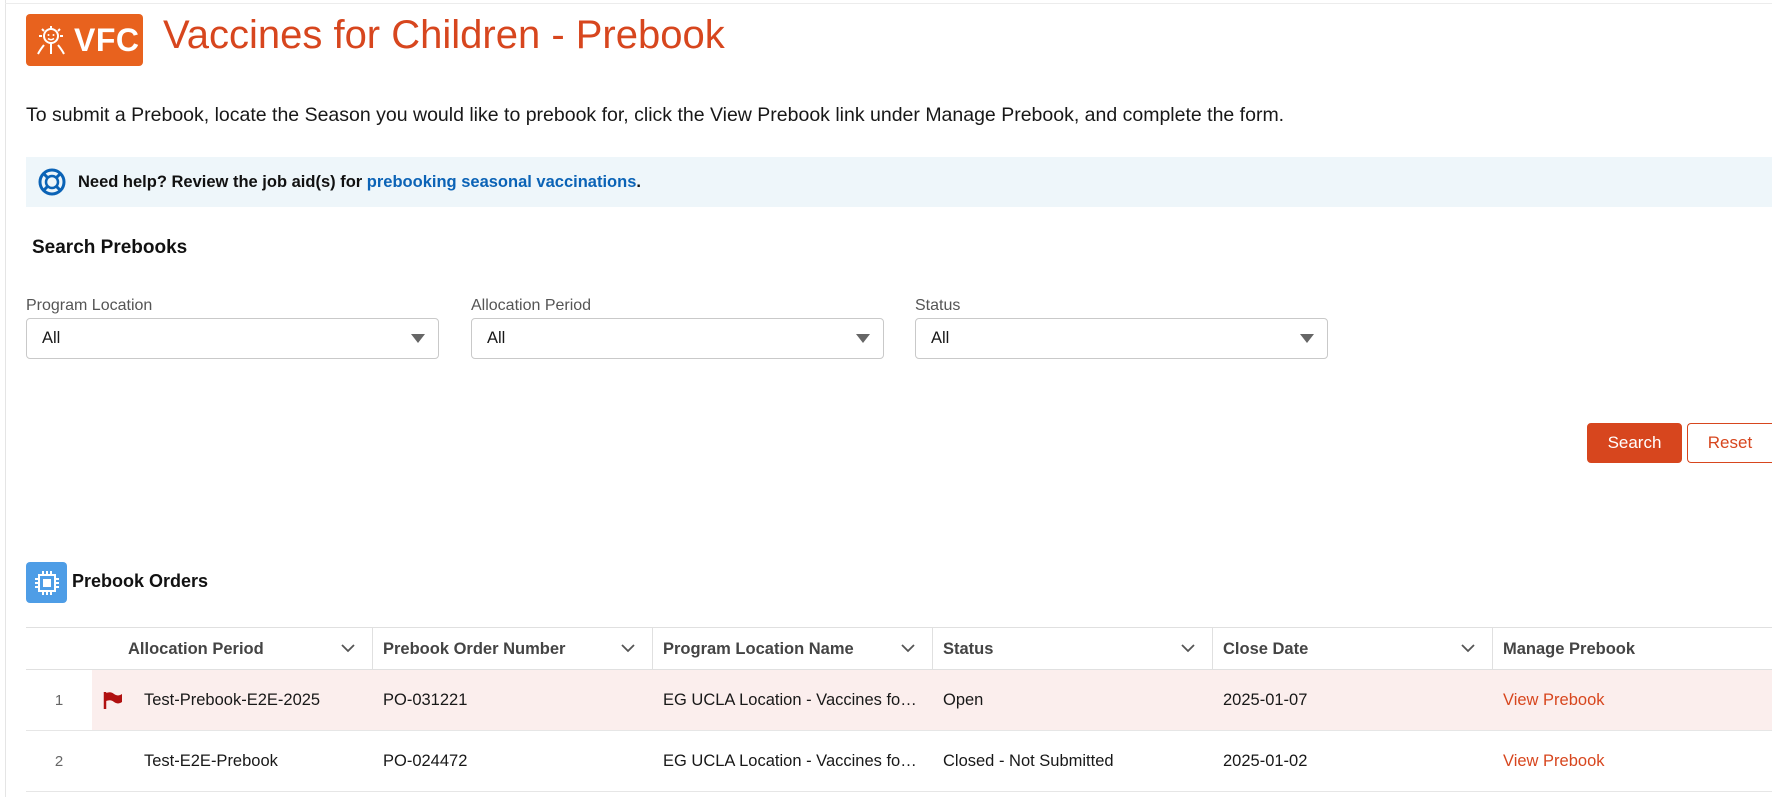 The width and height of the screenshot is (1772, 797). Describe the element at coordinates (232, 338) in the screenshot. I see `program-location-select: All` at that location.